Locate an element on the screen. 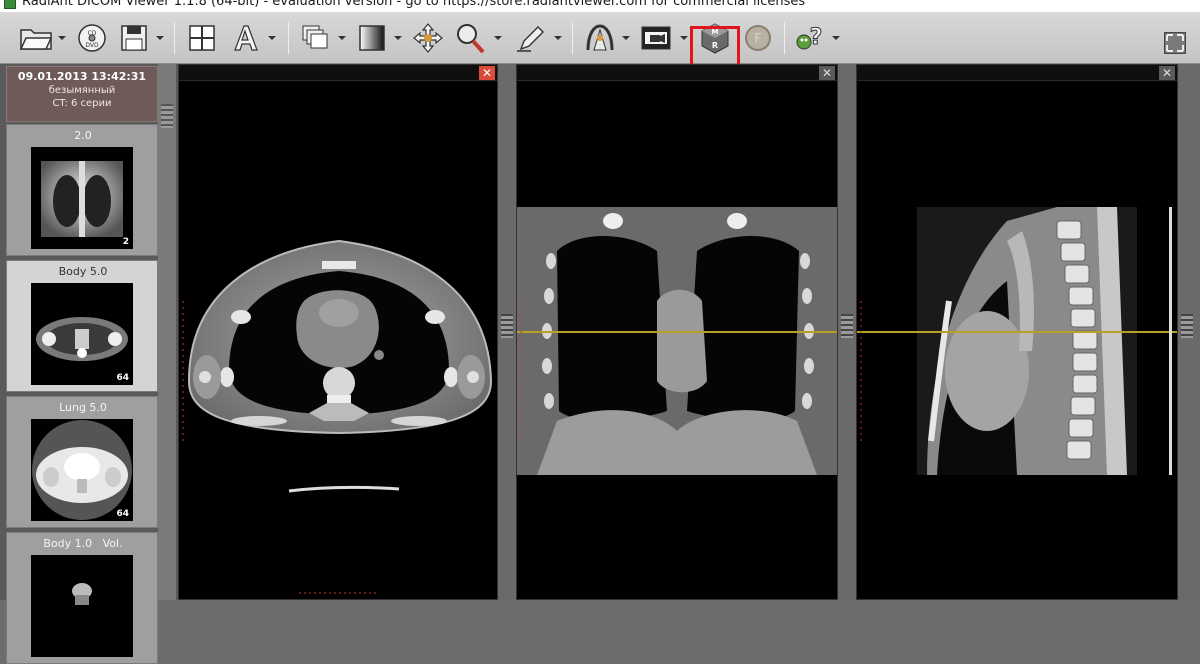  help-question-icon: ? is located at coordinates (809, 38).